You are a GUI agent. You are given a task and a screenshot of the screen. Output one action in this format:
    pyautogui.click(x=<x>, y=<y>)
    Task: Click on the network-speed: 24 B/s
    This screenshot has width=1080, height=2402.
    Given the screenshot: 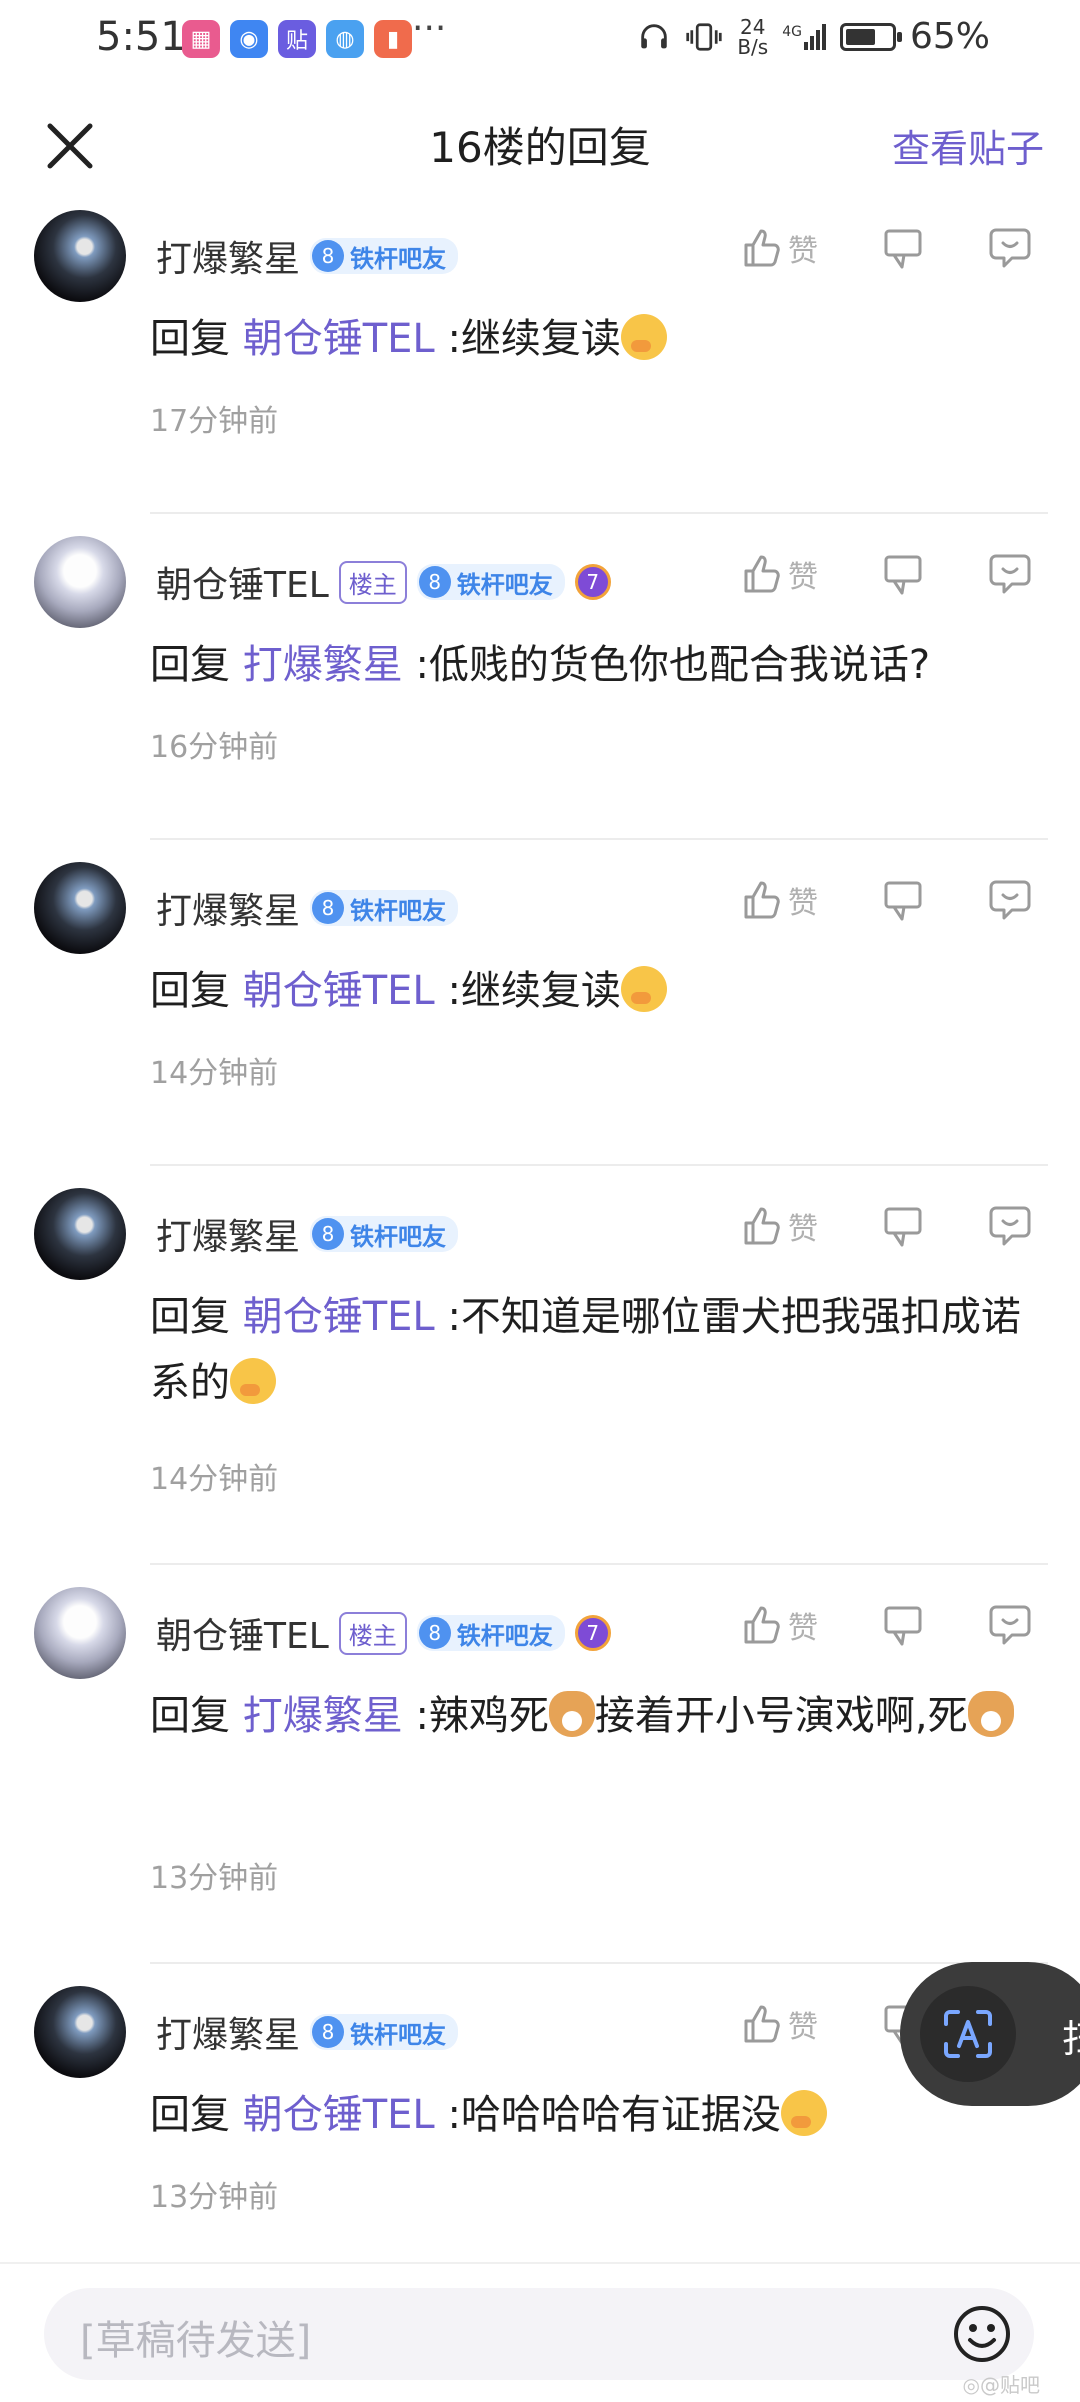 What is the action you would take?
    pyautogui.click(x=753, y=36)
    